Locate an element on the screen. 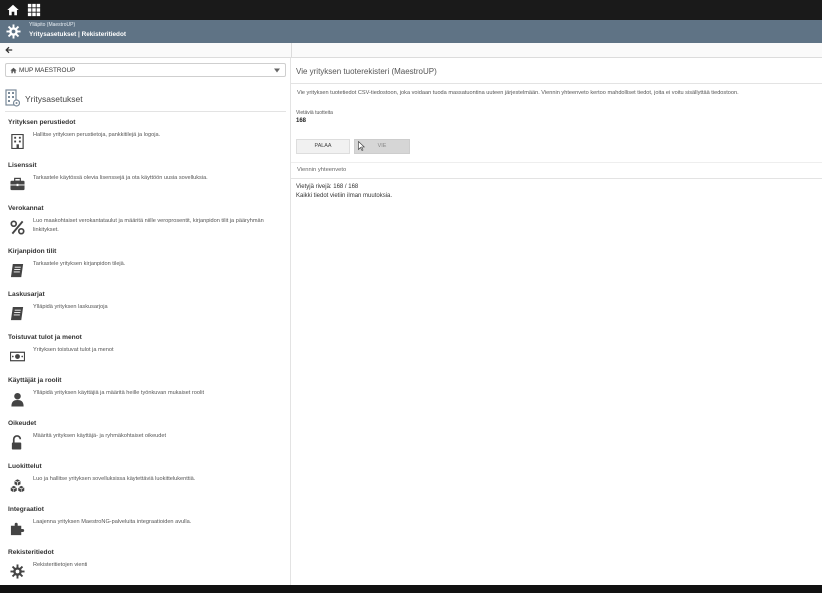 This screenshot has height=593, width=822. exported-rows-text: Vietyjä rivejä: 168 / 168 is located at coordinates (327, 187).